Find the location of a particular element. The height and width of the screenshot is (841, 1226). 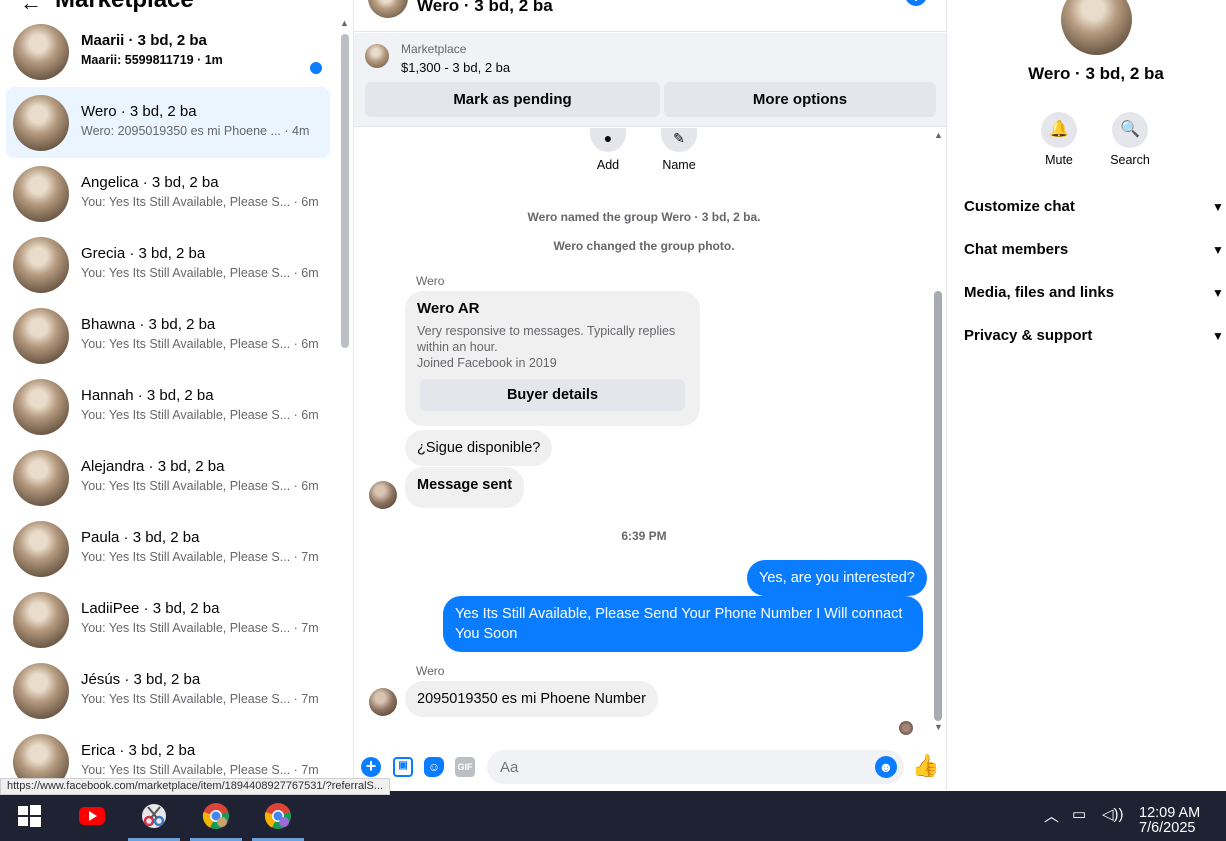

message-input is located at coordinates (695, 767).